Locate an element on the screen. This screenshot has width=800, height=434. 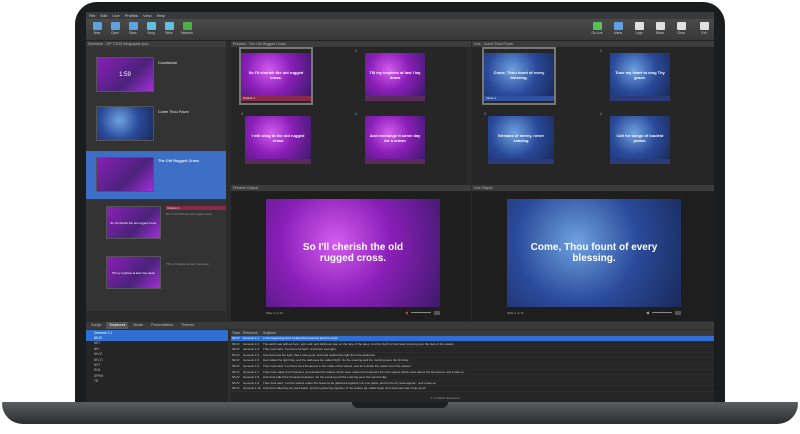
menu-profiles: Profiles is located at coordinates (131, 15).